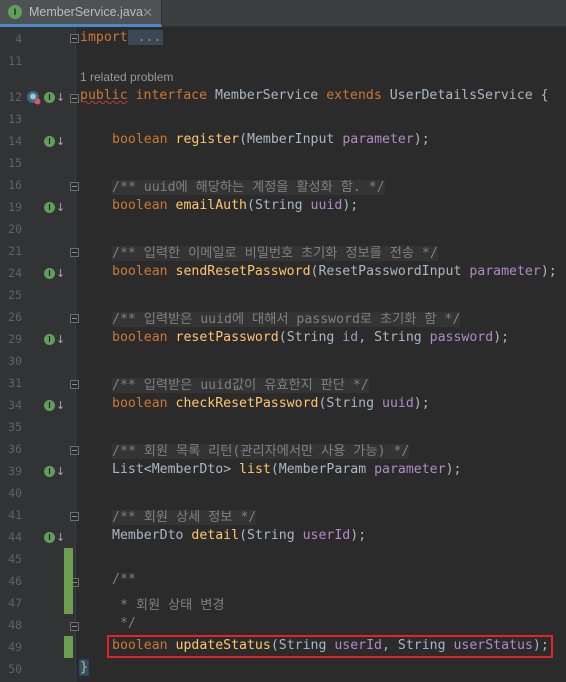 The width and height of the screenshot is (566, 682). I want to click on code-line: boolean checkResetPassword(String uuid);, so click(271, 403).